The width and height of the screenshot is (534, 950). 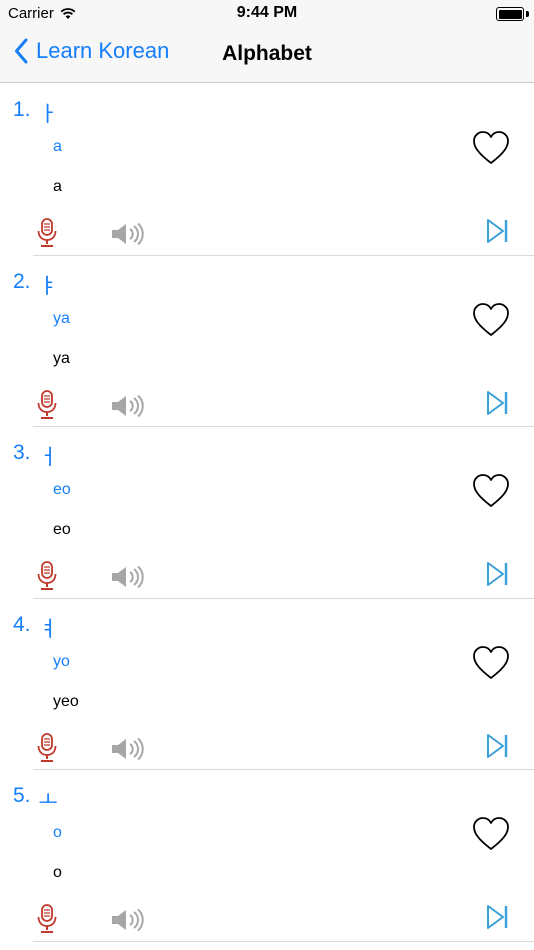 What do you see at coordinates (22, 795) in the screenshot?
I see `item-number: 5.` at bounding box center [22, 795].